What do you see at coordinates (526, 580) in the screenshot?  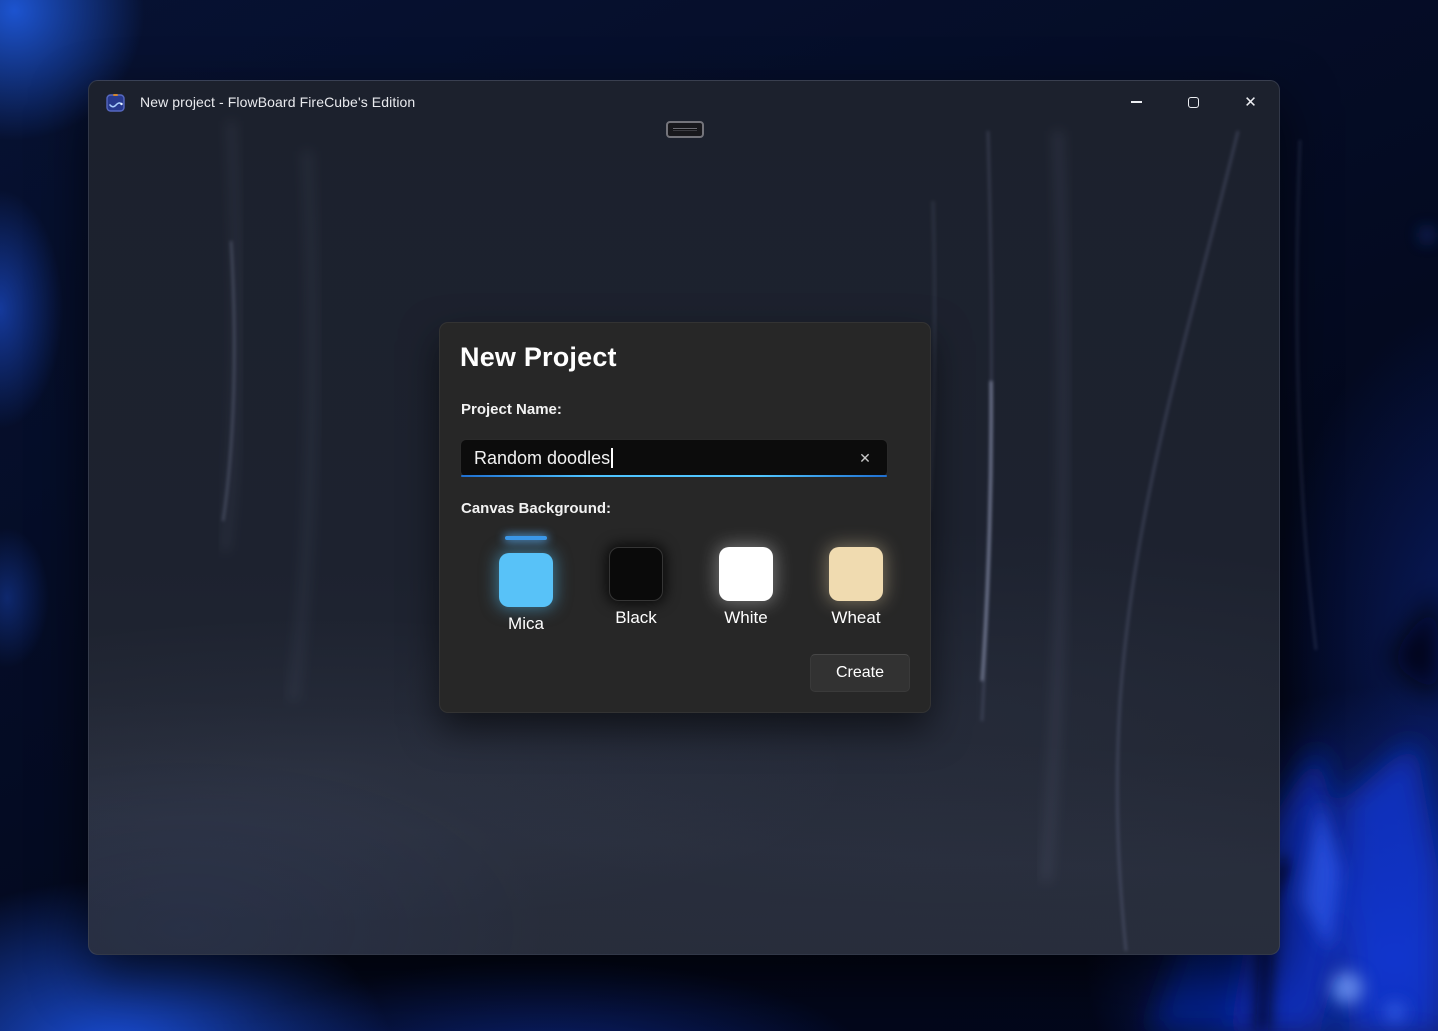 I see `mica-color-swatch` at bounding box center [526, 580].